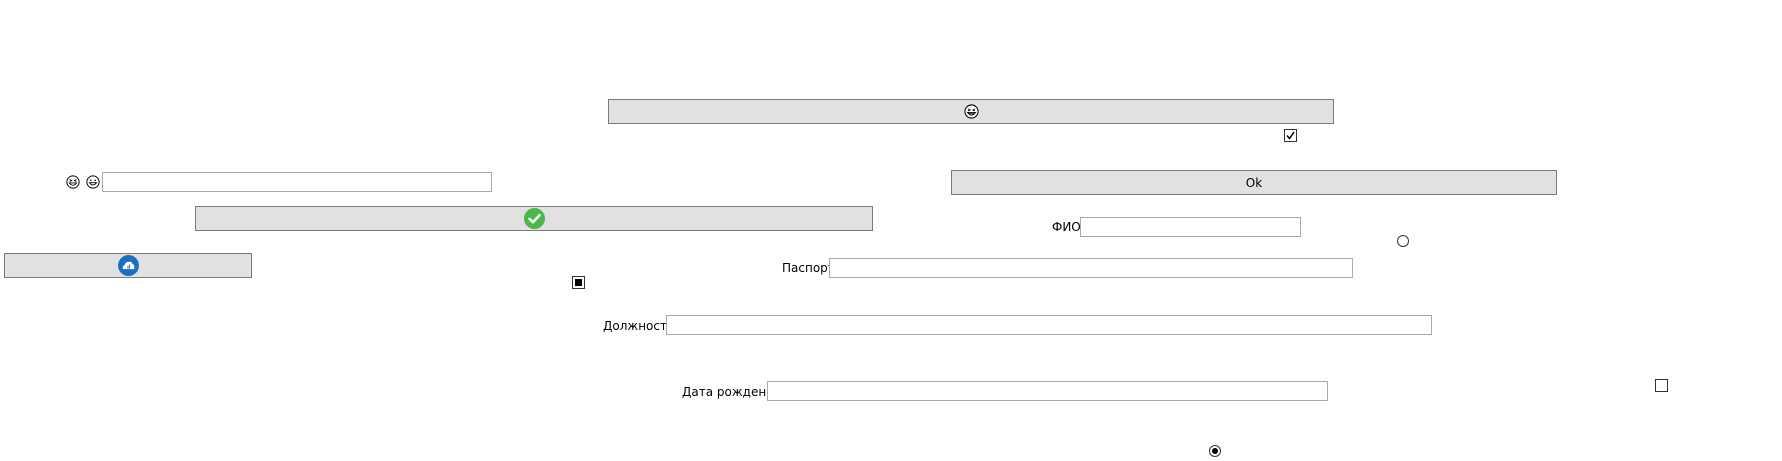 This screenshot has height=461, width=1782. Describe the element at coordinates (297, 182) in the screenshot. I see `emoji-text-input` at that location.